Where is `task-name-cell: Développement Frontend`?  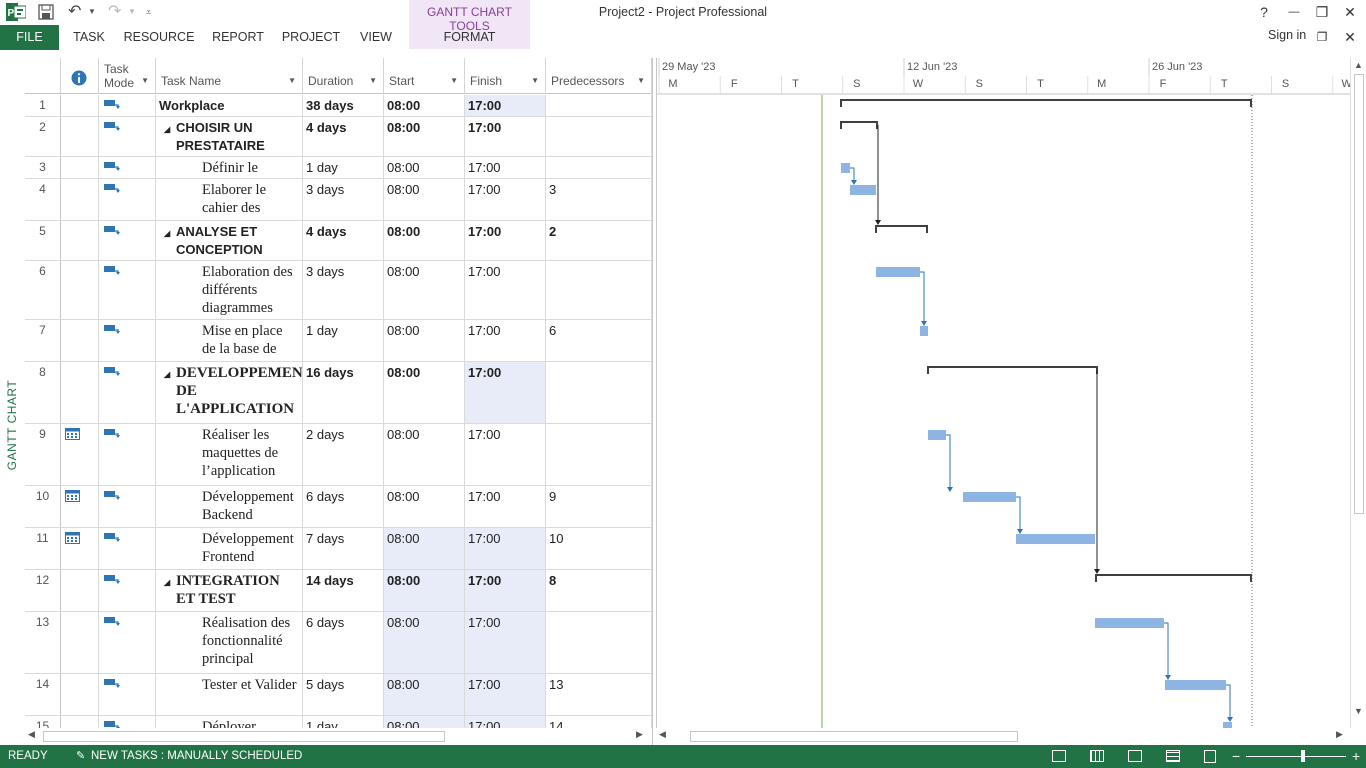 task-name-cell: Développement Frontend is located at coordinates (229, 548).